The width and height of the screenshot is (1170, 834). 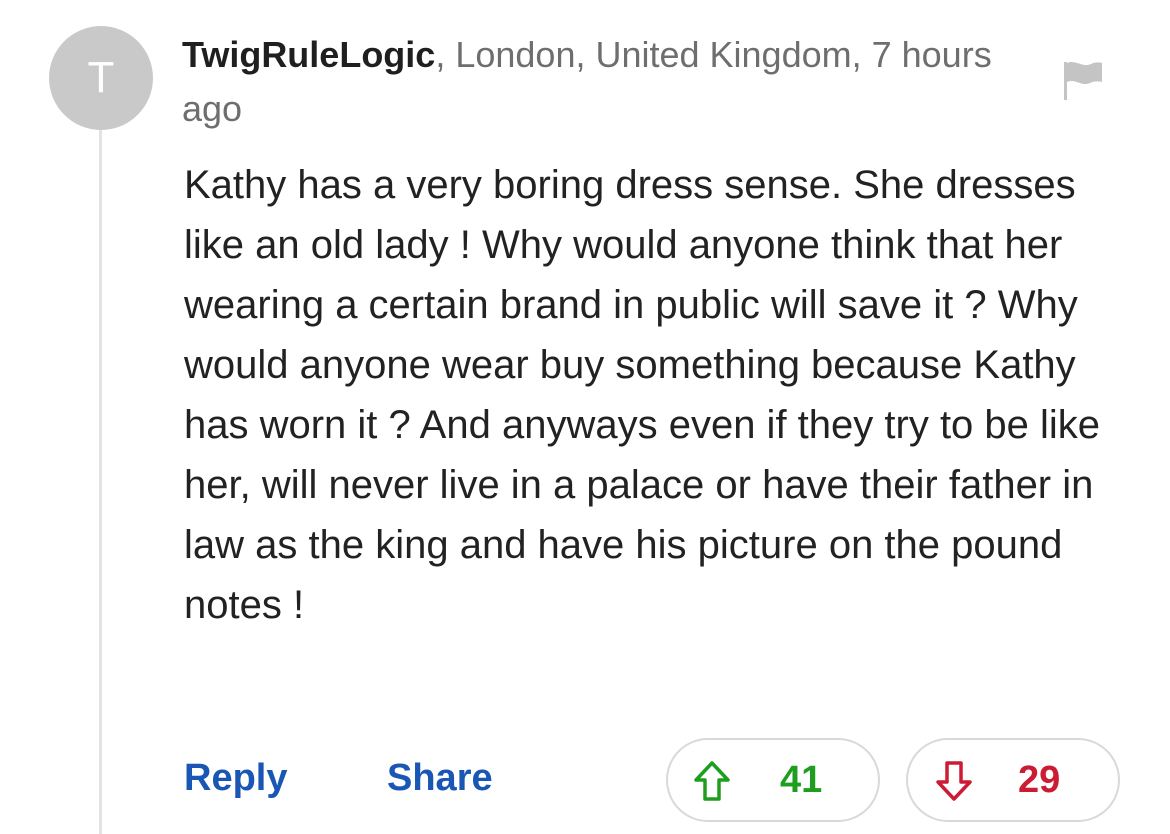 I want to click on avatar: T, so click(x=101, y=78).